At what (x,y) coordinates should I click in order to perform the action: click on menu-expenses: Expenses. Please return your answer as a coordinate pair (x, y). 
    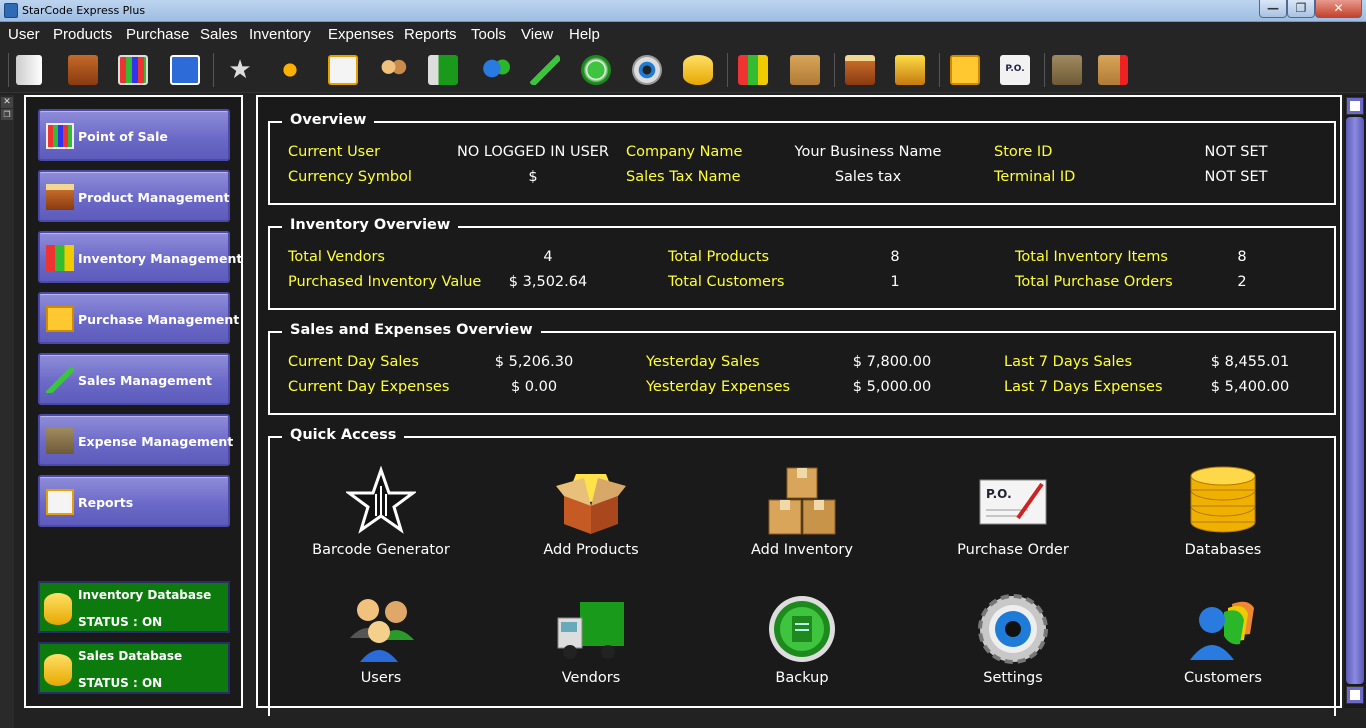
    Looking at the image, I should click on (361, 34).